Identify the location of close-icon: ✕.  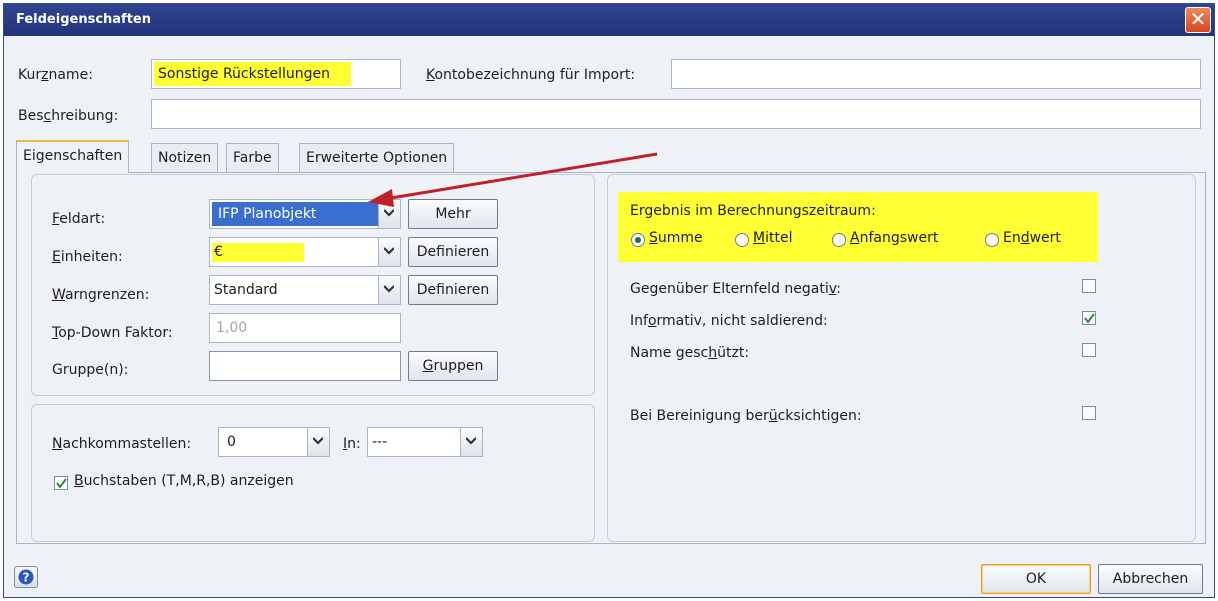
(1198, 19).